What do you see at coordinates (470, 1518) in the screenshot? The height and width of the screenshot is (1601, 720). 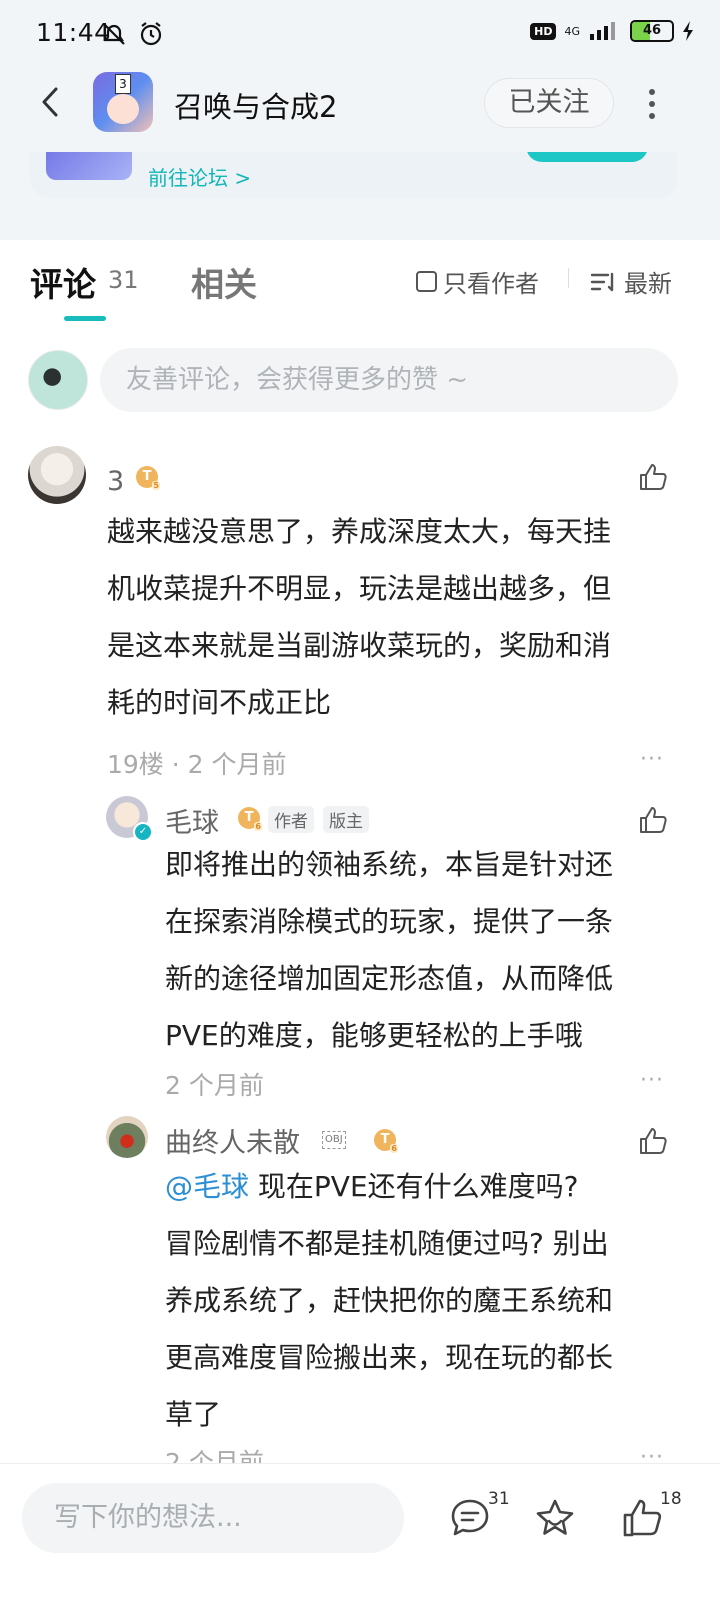 I see `comment-bubble-icon` at bounding box center [470, 1518].